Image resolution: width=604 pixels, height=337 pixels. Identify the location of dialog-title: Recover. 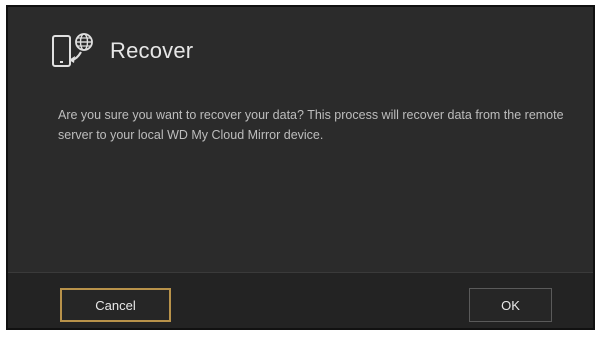
(152, 50).